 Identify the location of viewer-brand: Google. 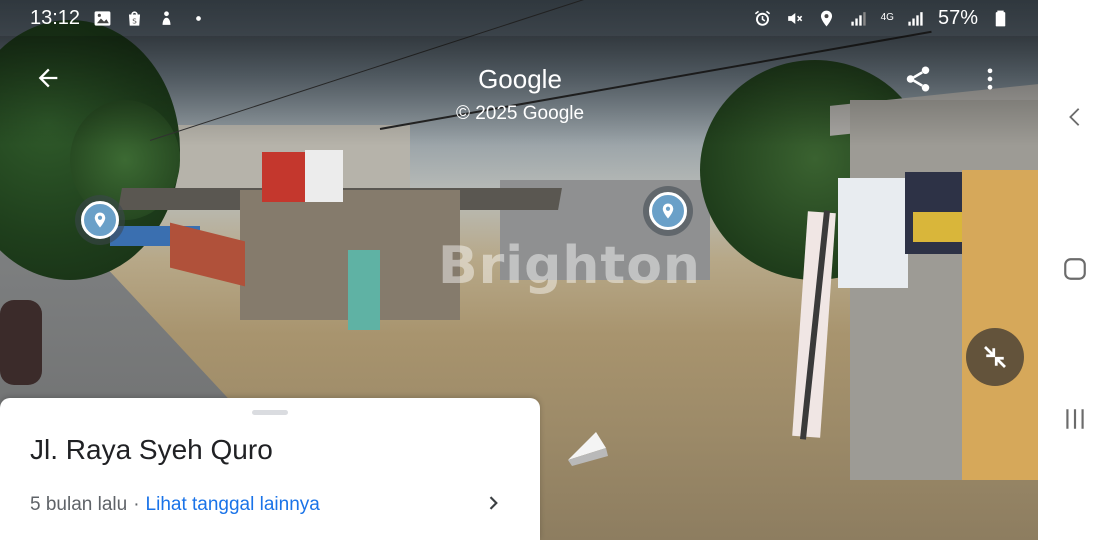
(520, 79).